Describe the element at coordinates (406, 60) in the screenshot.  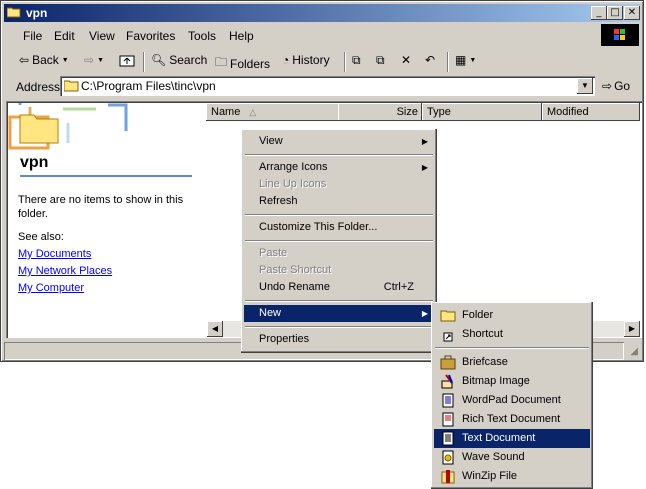
I see `delete-button: ✕` at that location.